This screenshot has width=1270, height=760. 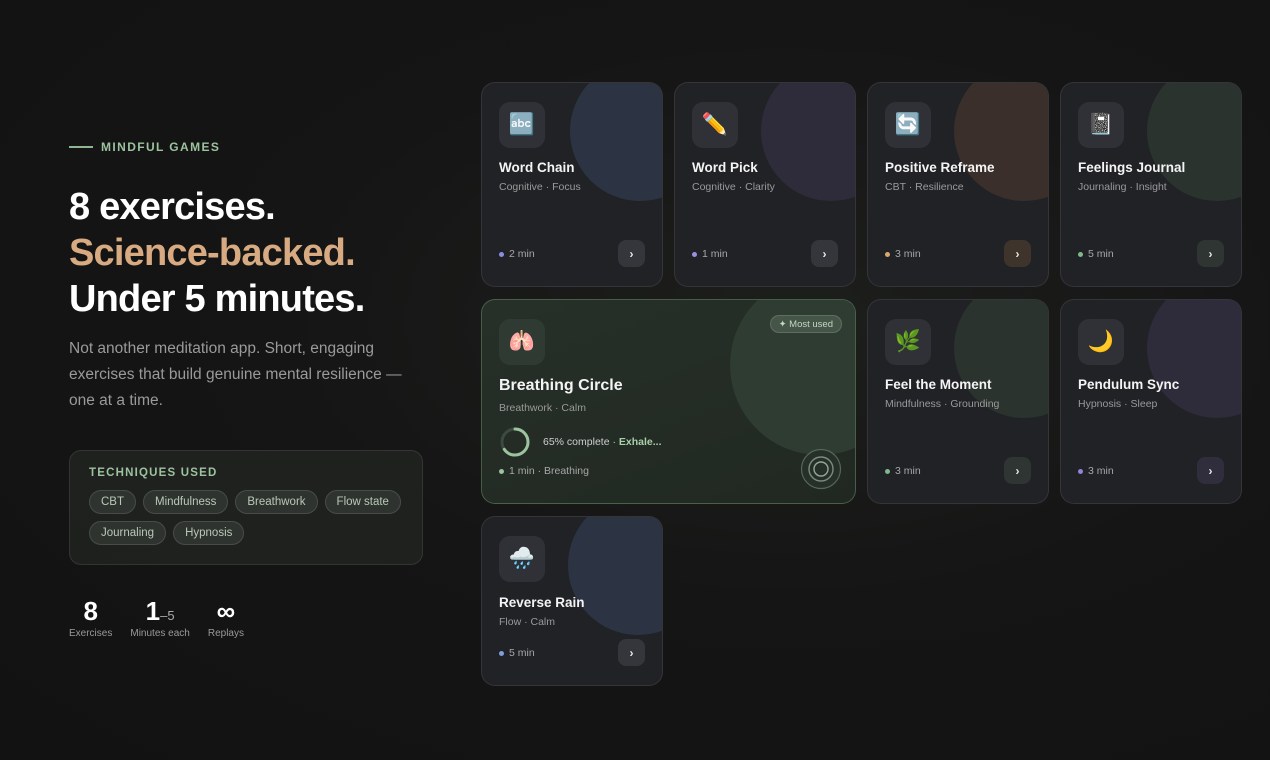 What do you see at coordinates (153, 611) in the screenshot?
I see `stat-value: 1` at bounding box center [153, 611].